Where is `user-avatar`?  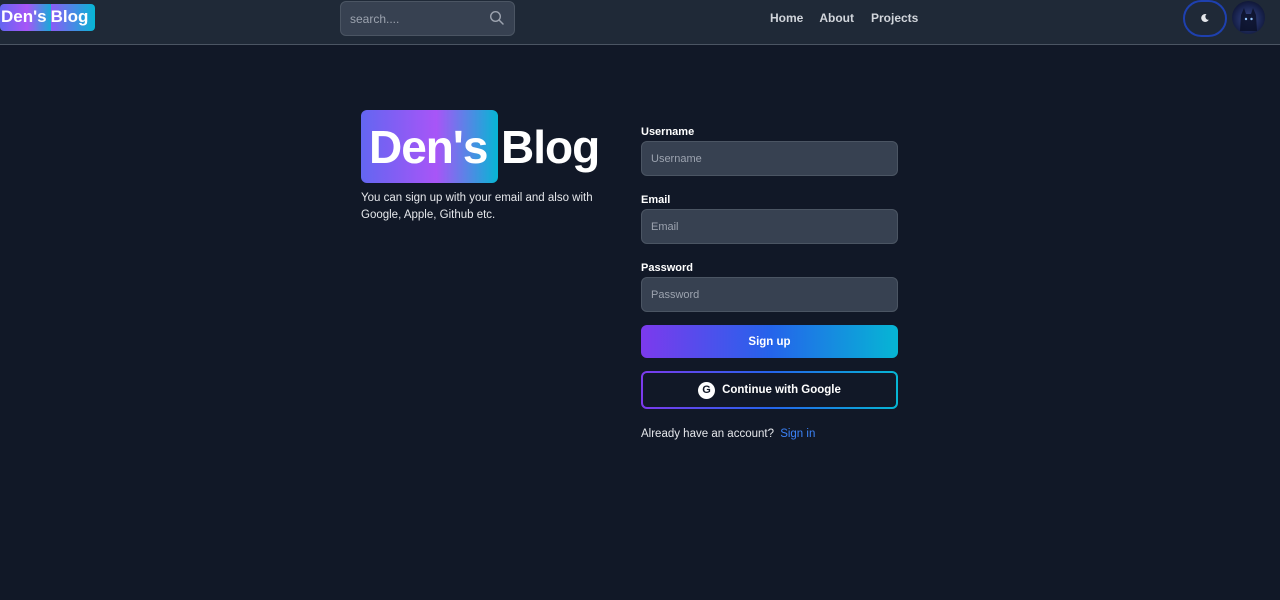
user-avatar is located at coordinates (1248, 17).